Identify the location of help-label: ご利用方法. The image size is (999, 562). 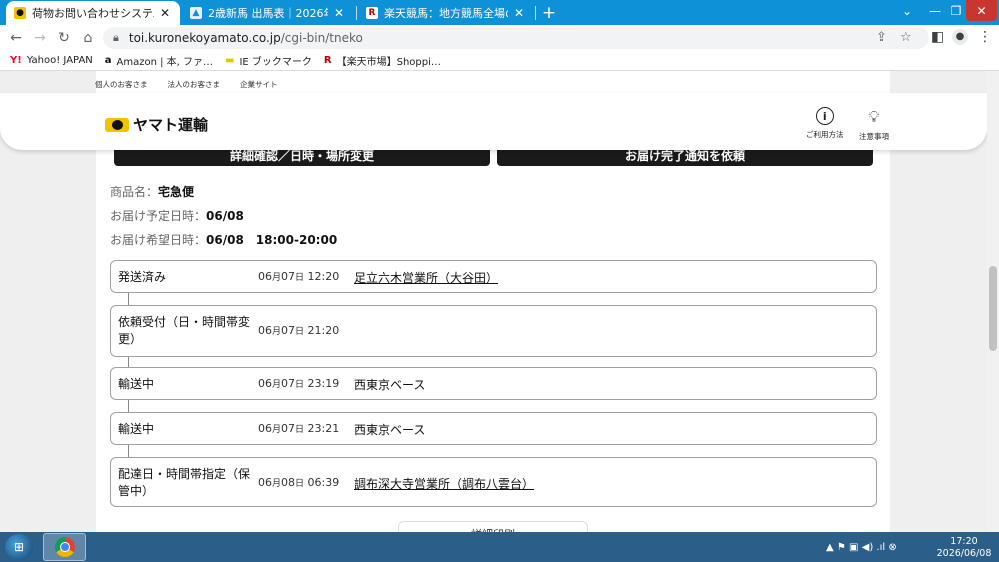
(825, 134).